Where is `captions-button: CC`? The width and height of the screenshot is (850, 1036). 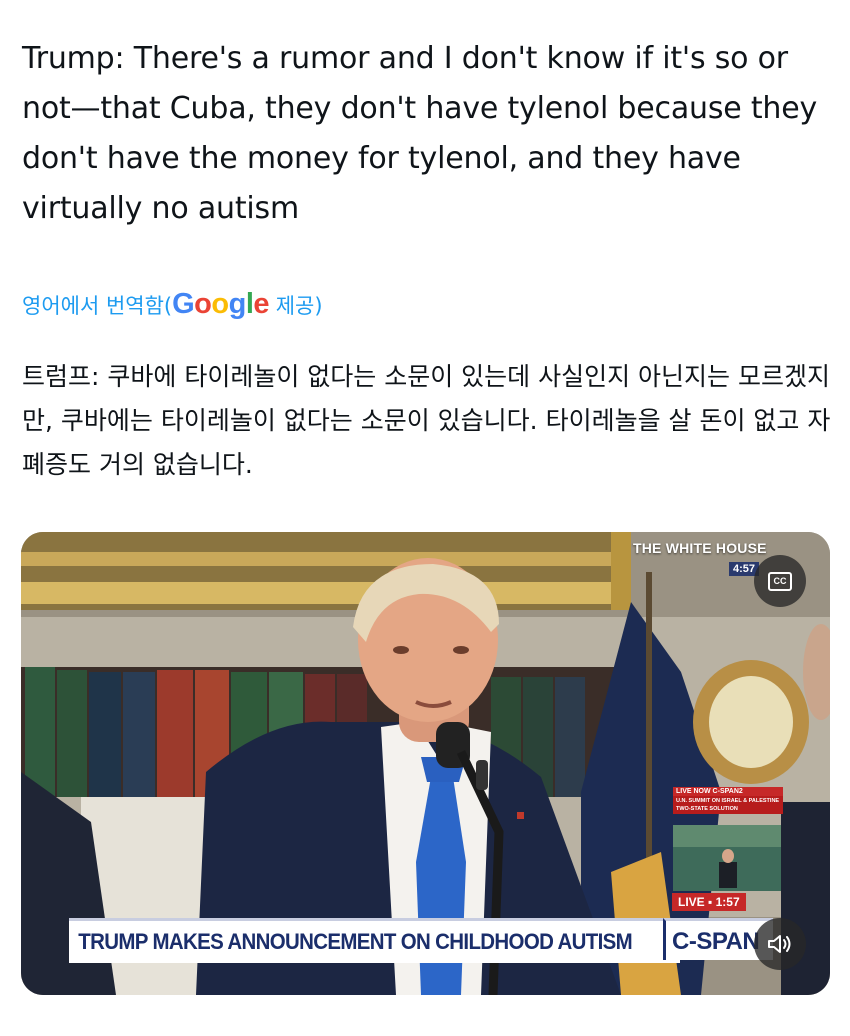
captions-button: CC is located at coordinates (780, 581).